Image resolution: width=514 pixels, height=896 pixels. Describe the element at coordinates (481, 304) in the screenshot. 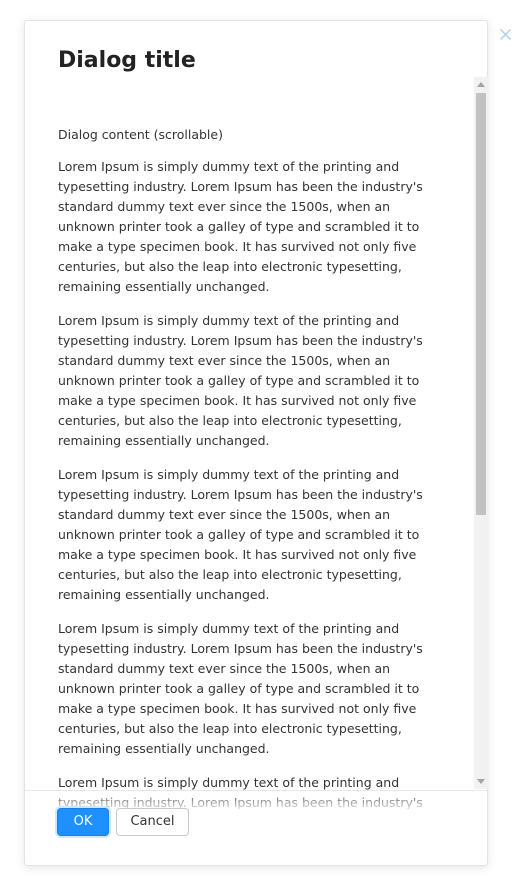

I see `scrollbar-thumb` at that location.